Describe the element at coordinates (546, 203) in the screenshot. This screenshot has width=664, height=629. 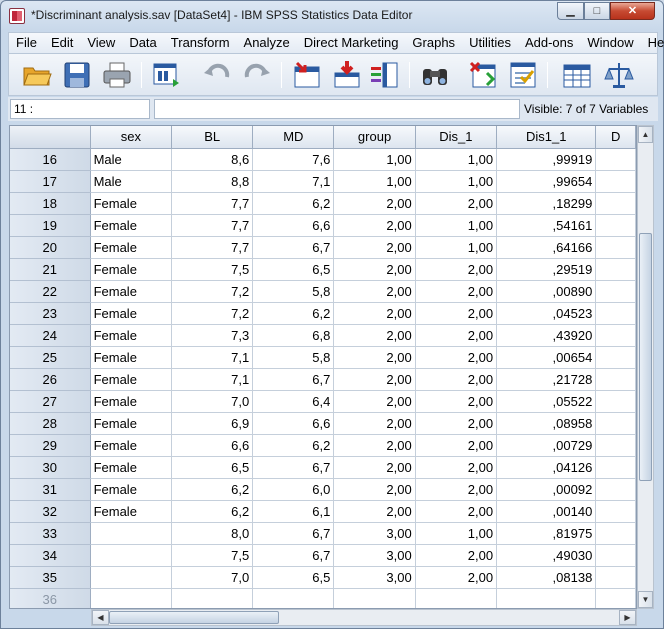
I see `data-cell: ,18299` at that location.